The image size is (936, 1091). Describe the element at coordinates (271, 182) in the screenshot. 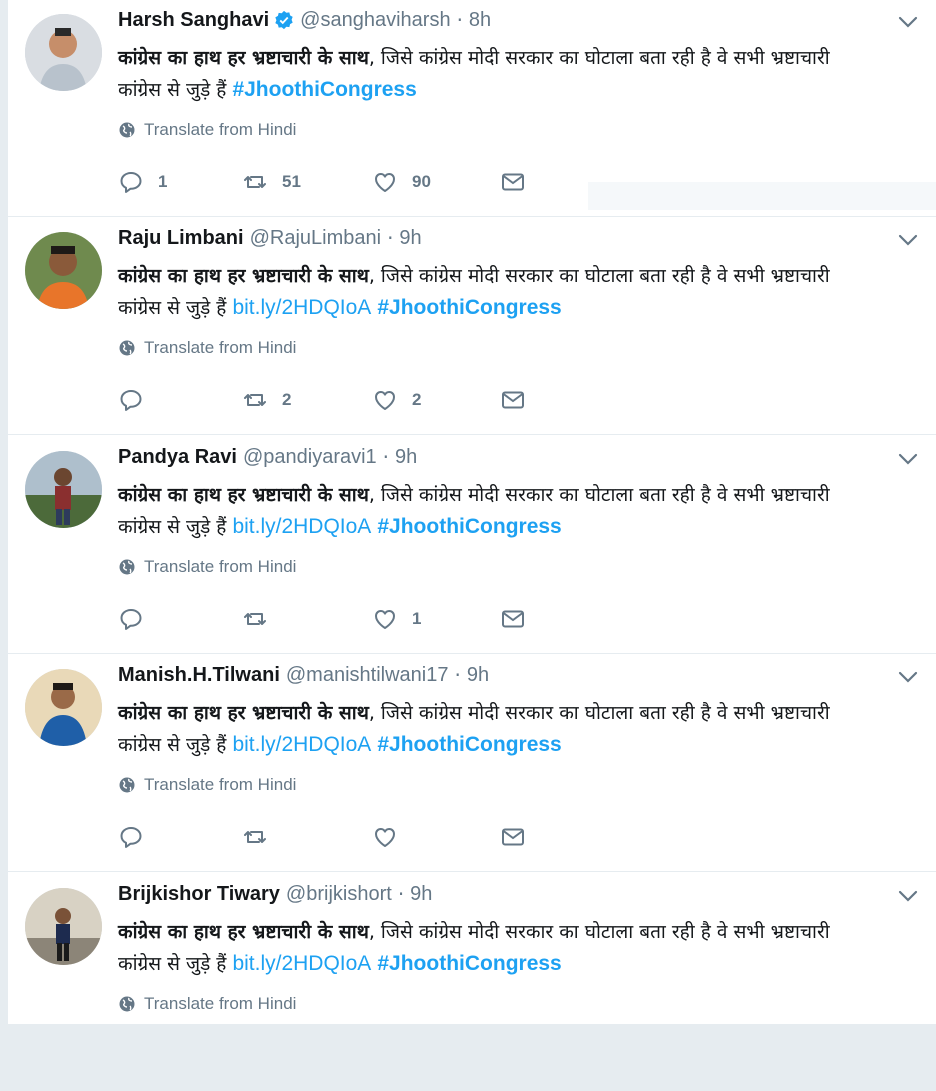

I see `retweet-button: 51` at that location.